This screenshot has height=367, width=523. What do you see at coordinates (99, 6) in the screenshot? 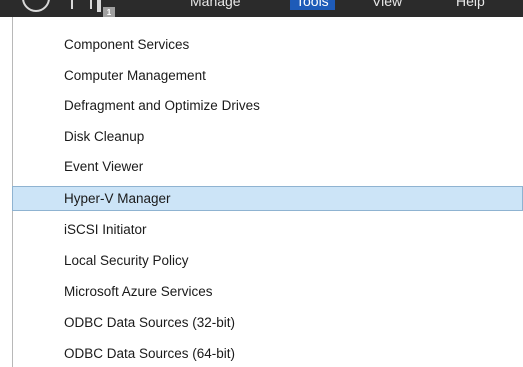
I see `notifications-flag-icon` at bounding box center [99, 6].